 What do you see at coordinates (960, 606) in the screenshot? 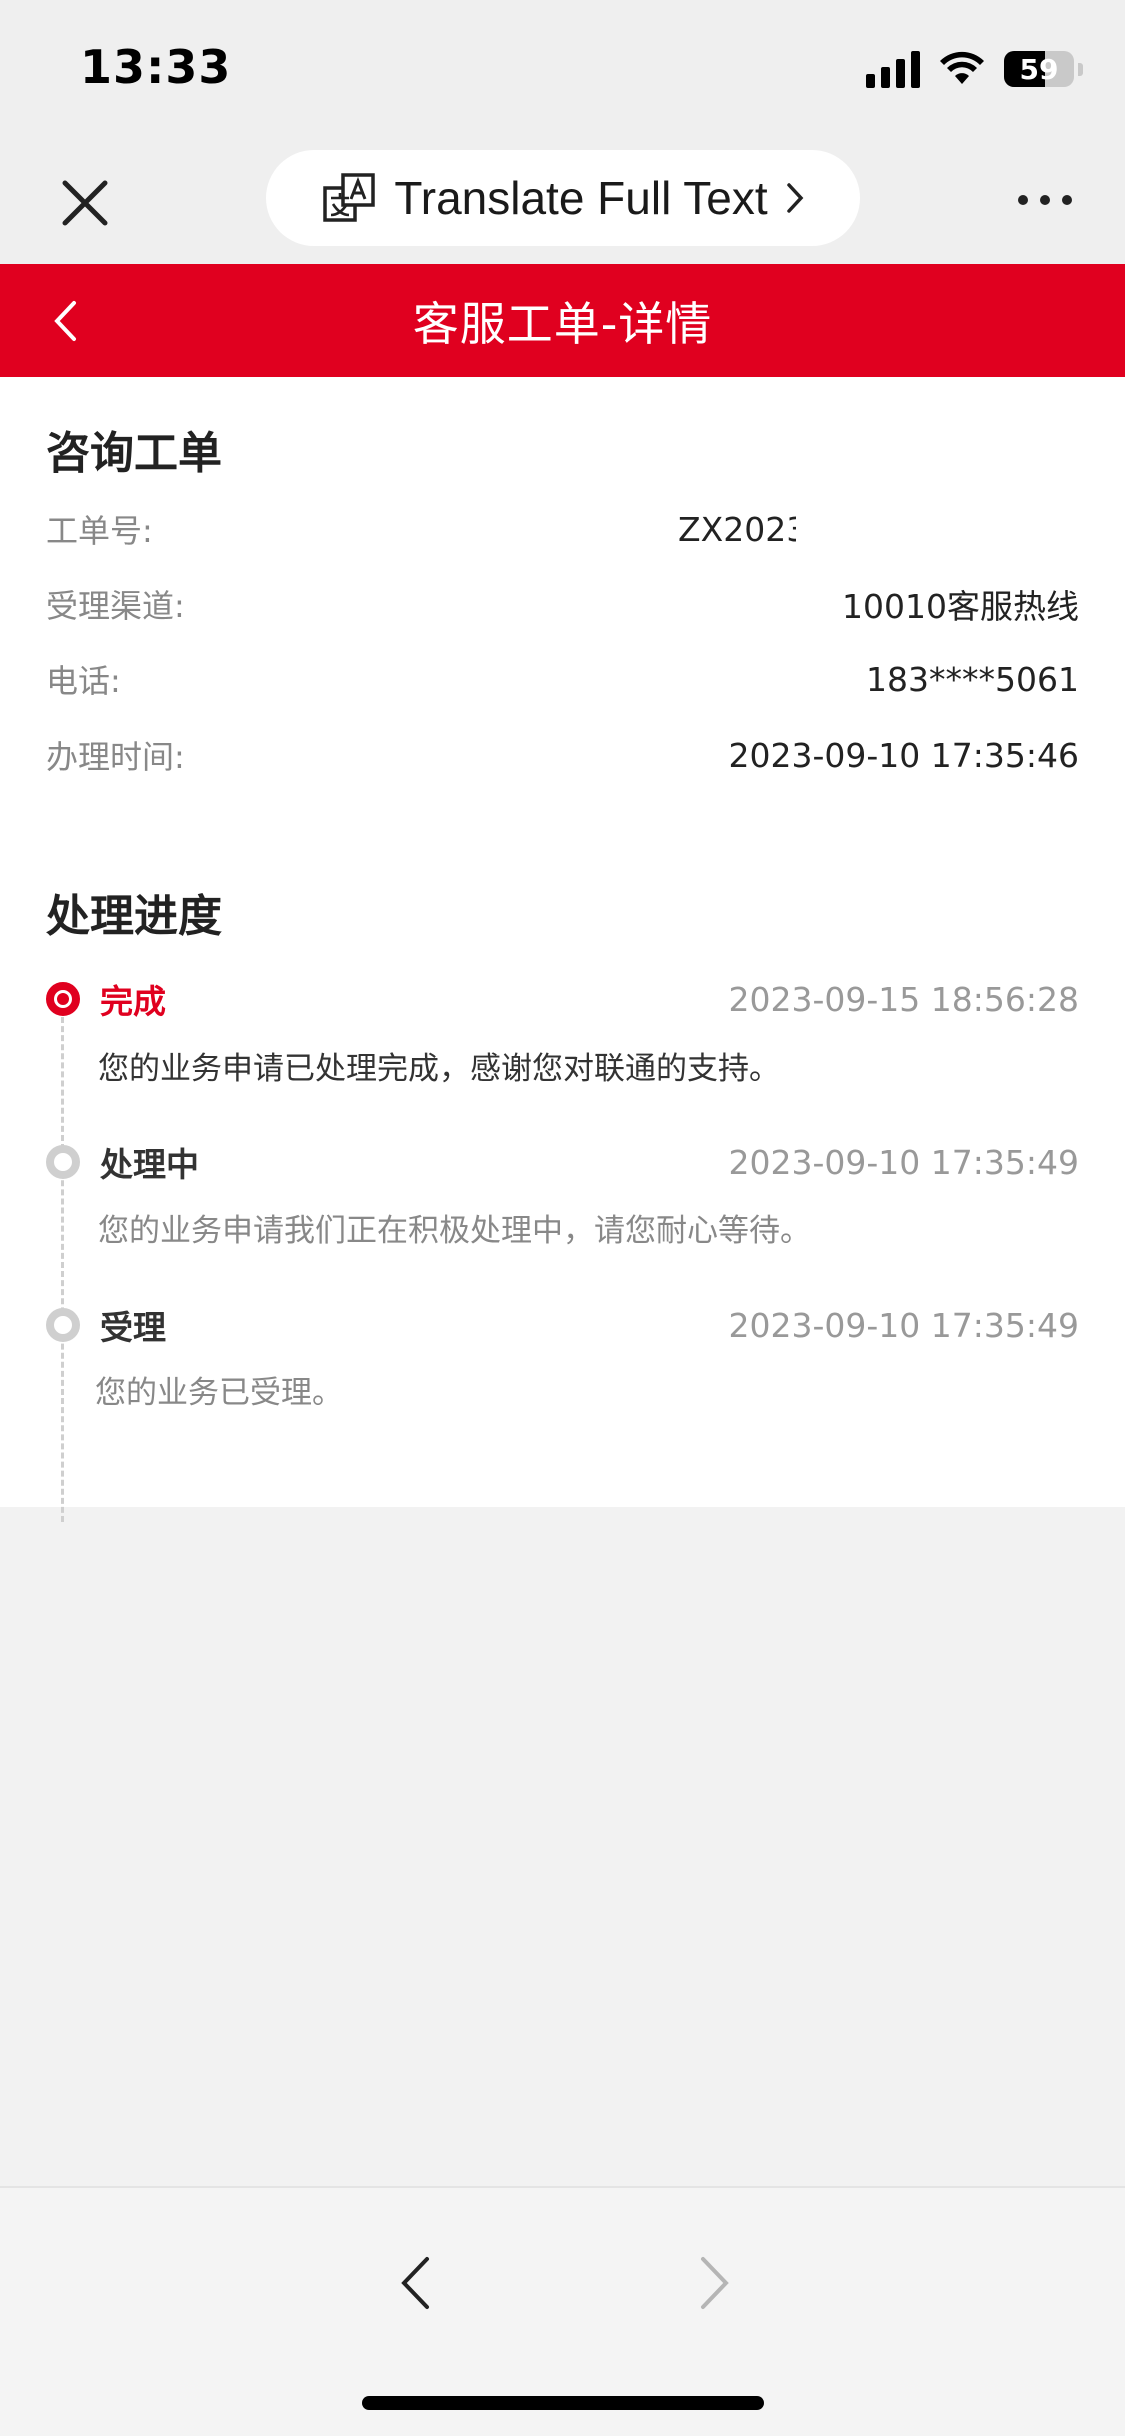
I see `channel-value: 10010客服热线` at bounding box center [960, 606].